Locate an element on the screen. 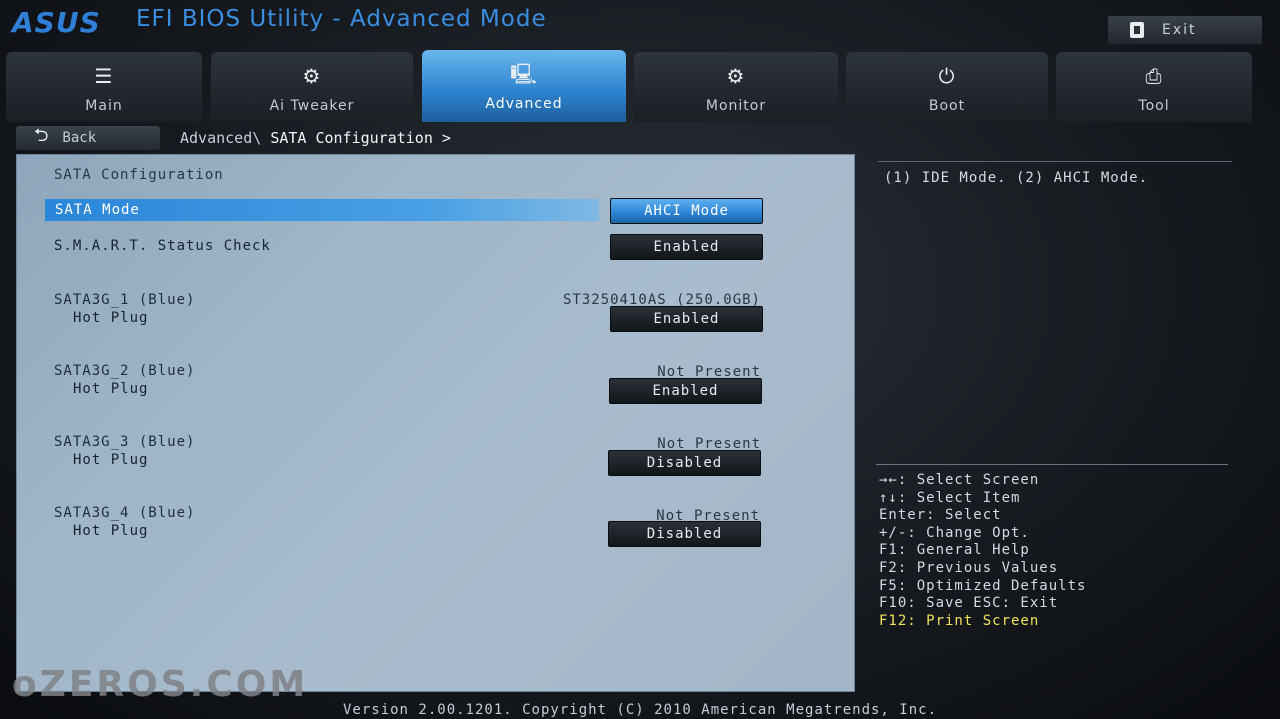 The width and height of the screenshot is (1280, 719). port-2-hotplug-label: Hot Plug is located at coordinates (111, 389).